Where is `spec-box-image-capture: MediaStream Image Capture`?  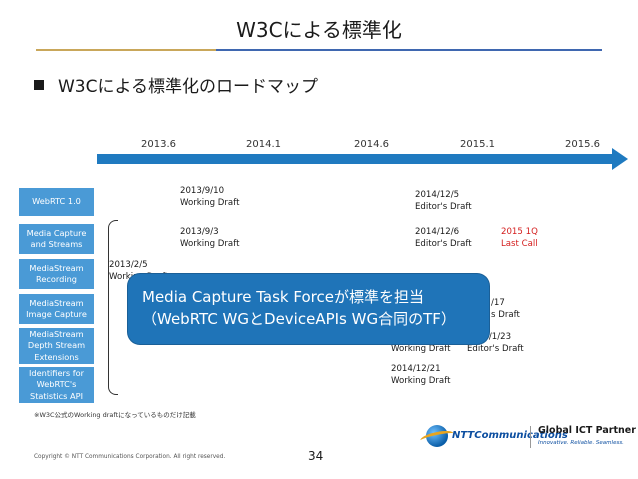 spec-box-image-capture: MediaStream Image Capture is located at coordinates (56, 309).